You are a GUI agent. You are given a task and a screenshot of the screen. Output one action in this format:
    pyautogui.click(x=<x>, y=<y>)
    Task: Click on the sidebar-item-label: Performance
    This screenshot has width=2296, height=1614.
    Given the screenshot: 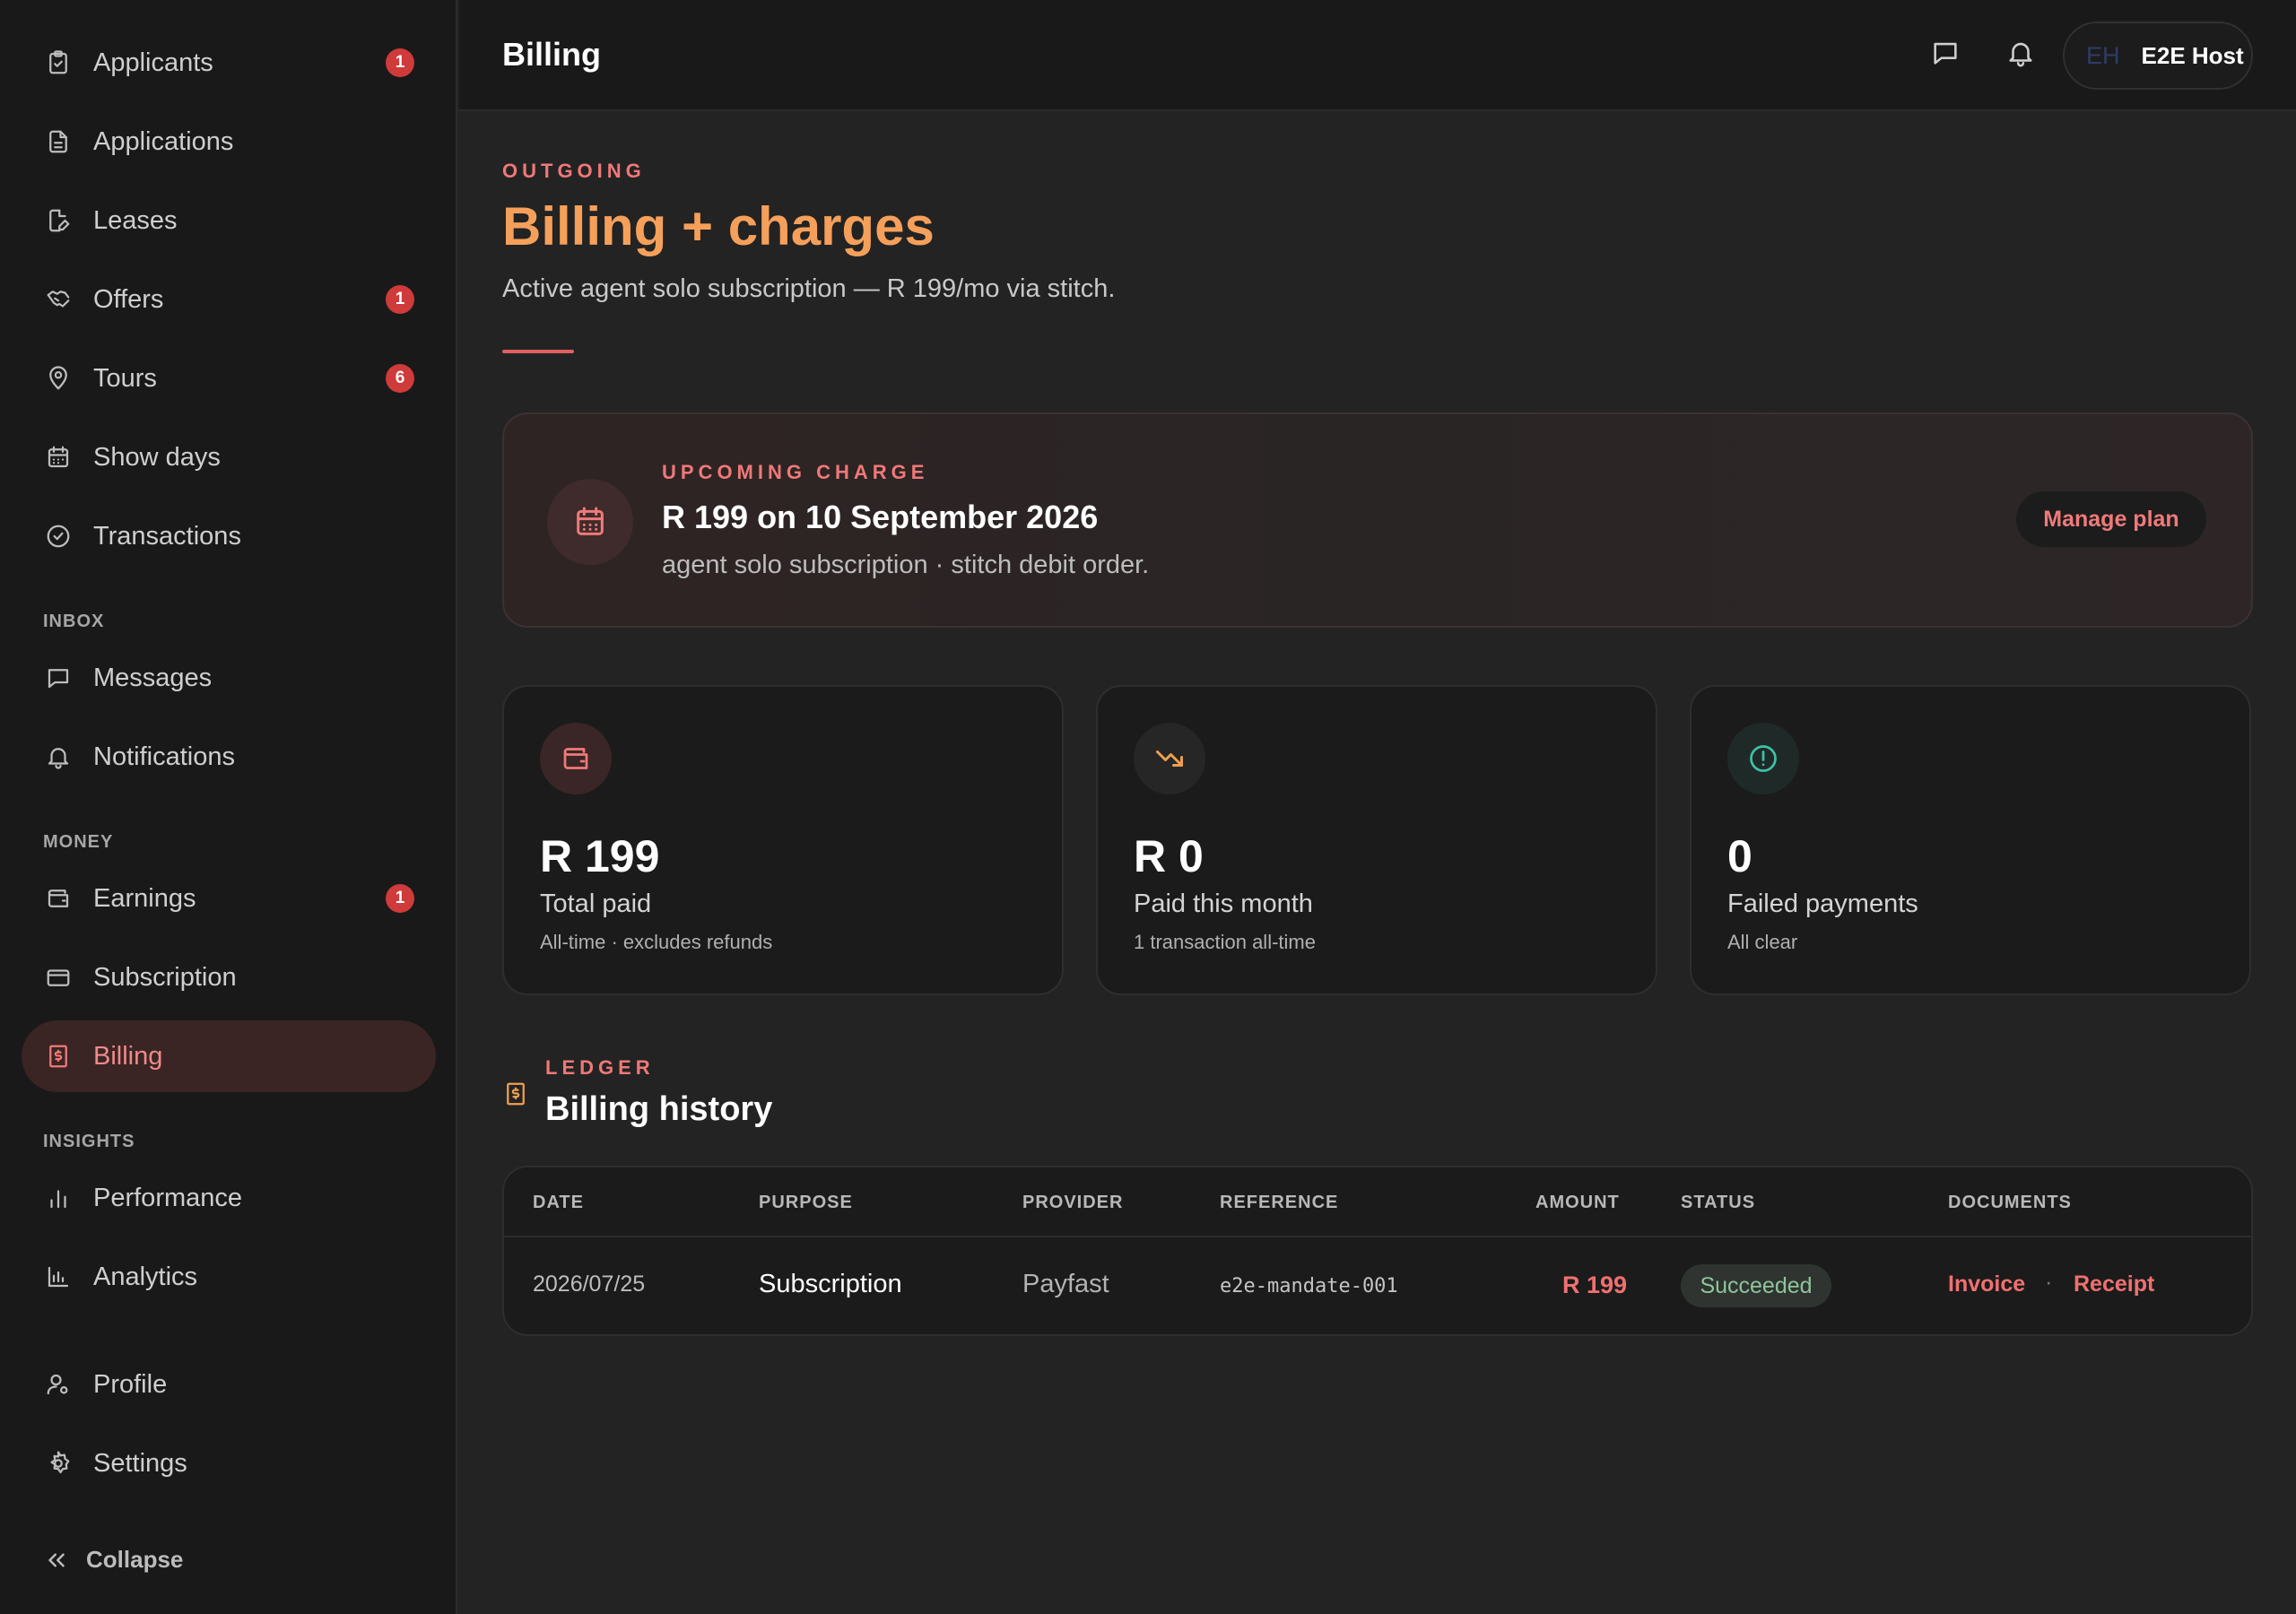 What is the action you would take?
    pyautogui.click(x=168, y=1197)
    